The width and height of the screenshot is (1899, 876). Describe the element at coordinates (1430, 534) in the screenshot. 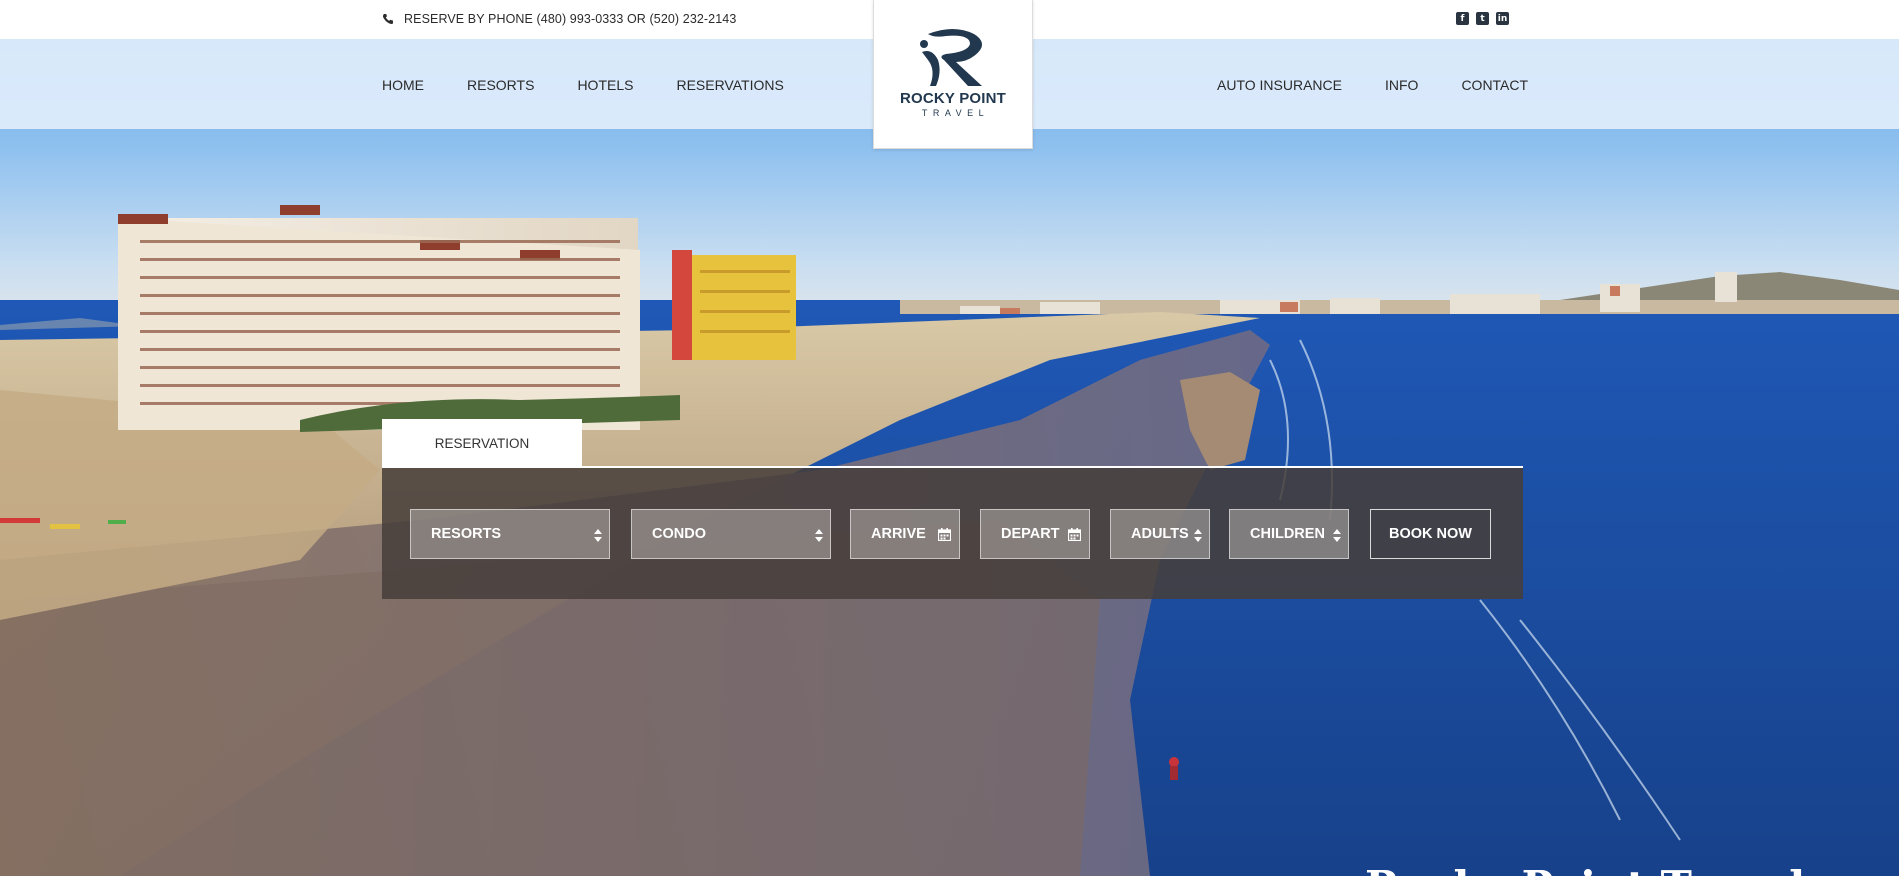

I see `book-now-button: BOOK NOW` at that location.